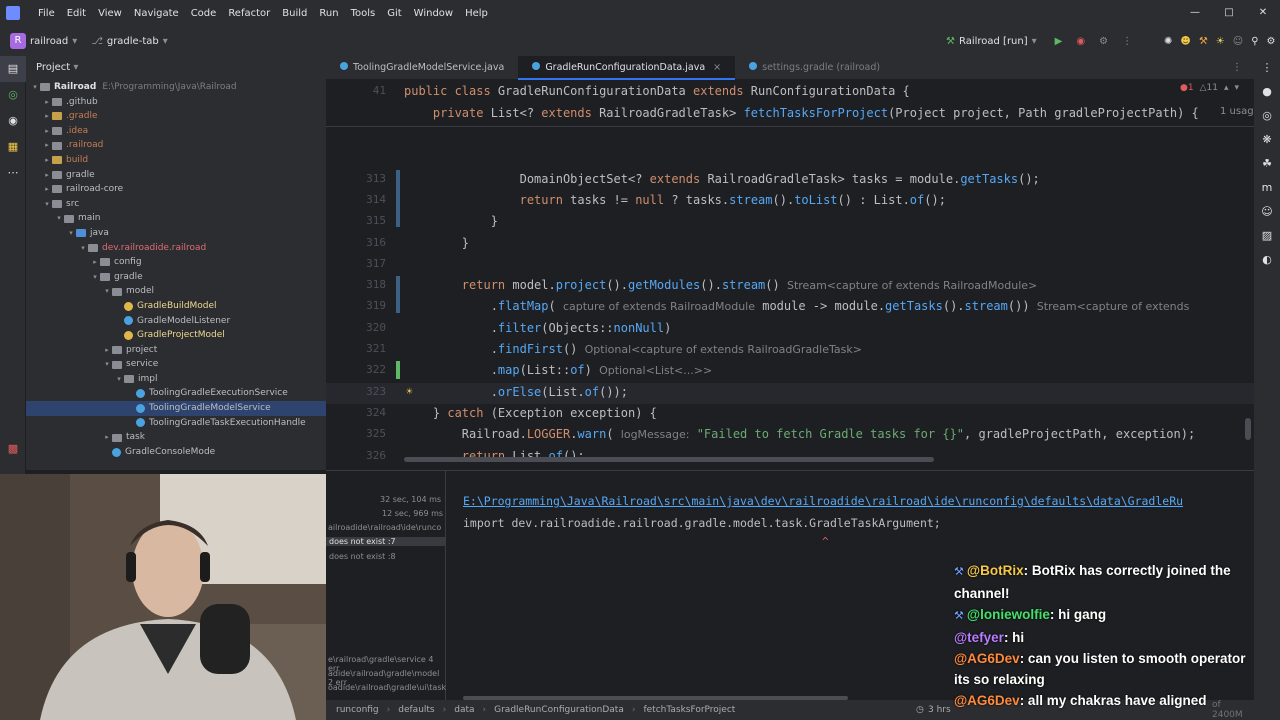 The width and height of the screenshot is (1280, 720). What do you see at coordinates (386, 541) in the screenshot?
I see `build-item: does not exist :7` at bounding box center [386, 541].